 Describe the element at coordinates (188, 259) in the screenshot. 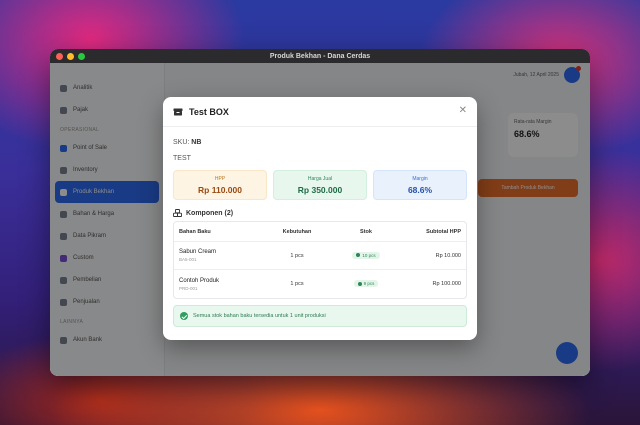

I see `material-code: BA5-001` at that location.